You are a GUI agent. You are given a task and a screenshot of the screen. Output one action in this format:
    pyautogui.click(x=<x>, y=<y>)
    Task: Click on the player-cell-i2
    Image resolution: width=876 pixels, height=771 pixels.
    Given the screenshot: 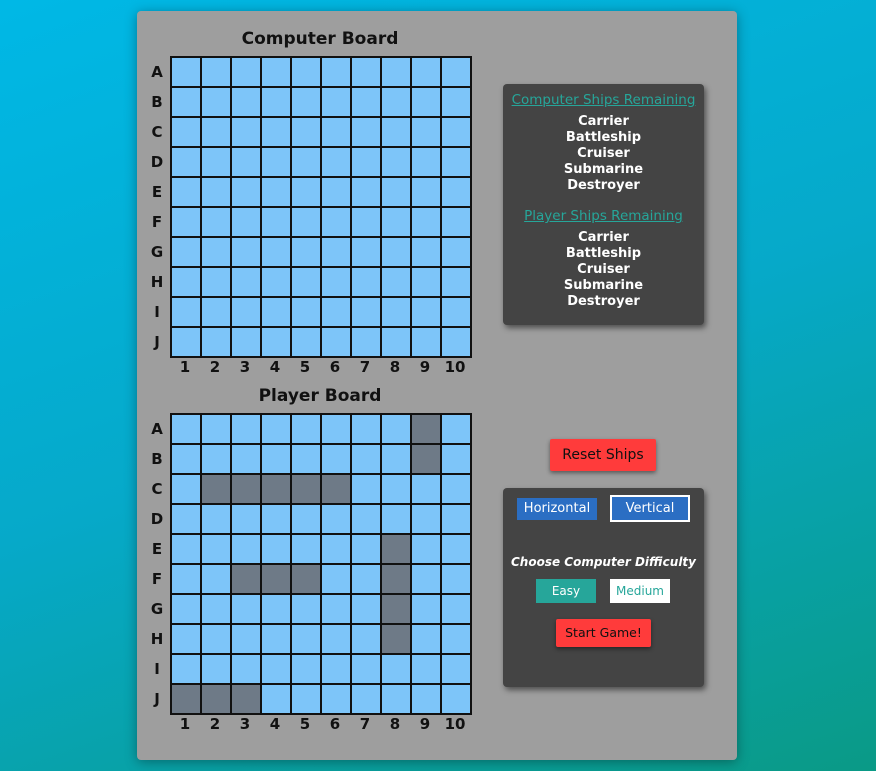 What is the action you would take?
    pyautogui.click(x=216, y=669)
    